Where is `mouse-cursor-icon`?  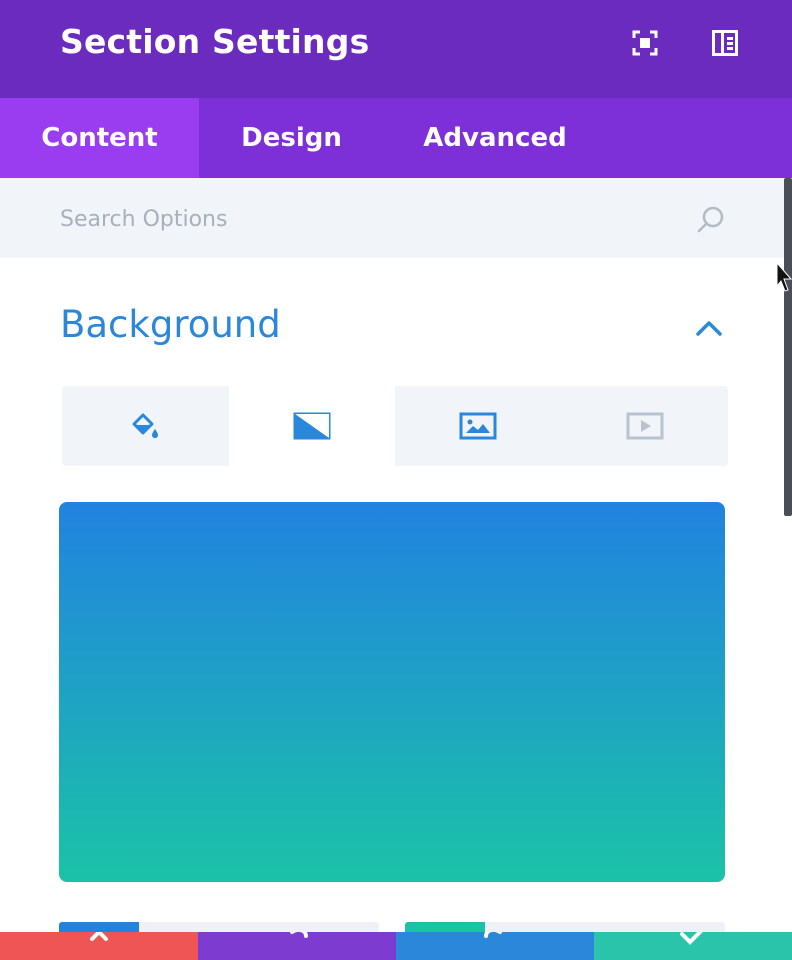 mouse-cursor-icon is located at coordinates (784, 277).